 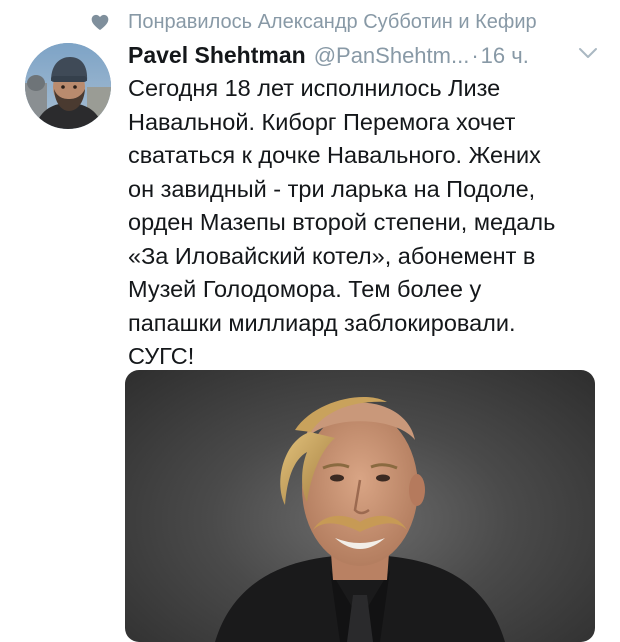 I want to click on social-context-text: Понравилось Александр Субботин и Кефир, so click(x=332, y=22).